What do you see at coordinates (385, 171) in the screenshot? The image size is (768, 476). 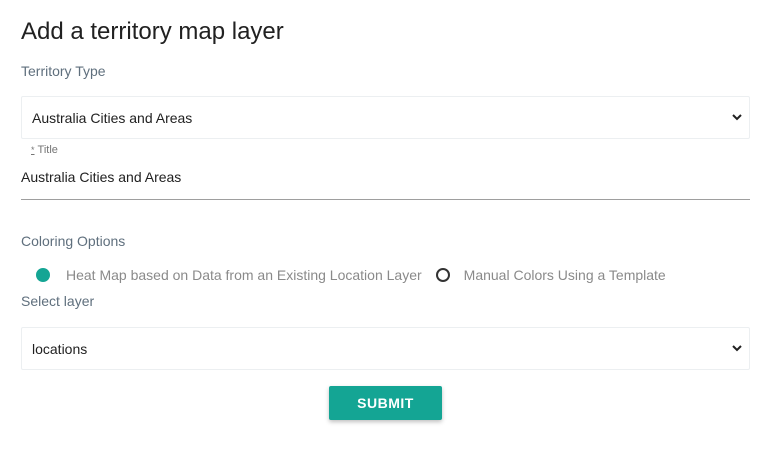 I see `title-field: * Title Australia Cities and Areas` at bounding box center [385, 171].